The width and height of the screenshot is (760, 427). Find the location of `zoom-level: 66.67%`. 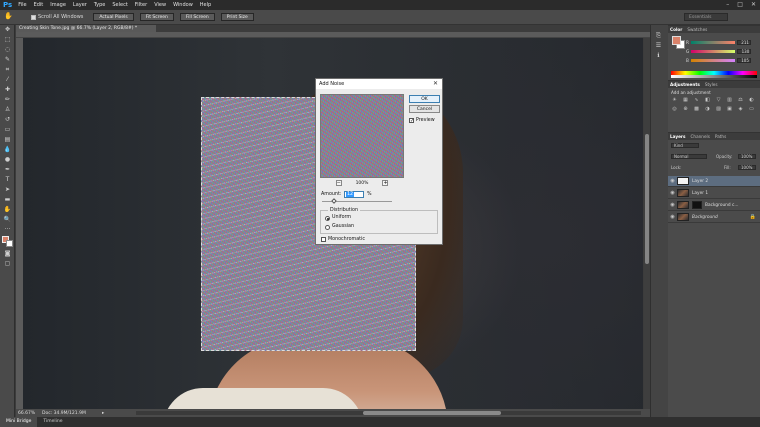

zoom-level: 66.67% is located at coordinates (30, 413).